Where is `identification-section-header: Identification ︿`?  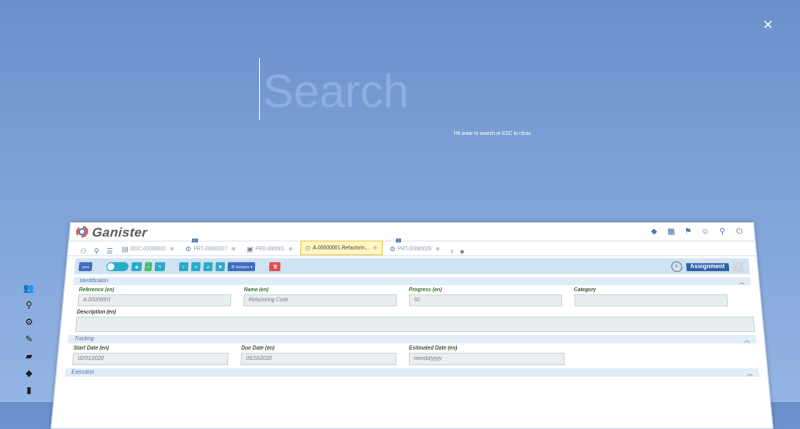
identification-section-header: Identification ︿ is located at coordinates (412, 281).